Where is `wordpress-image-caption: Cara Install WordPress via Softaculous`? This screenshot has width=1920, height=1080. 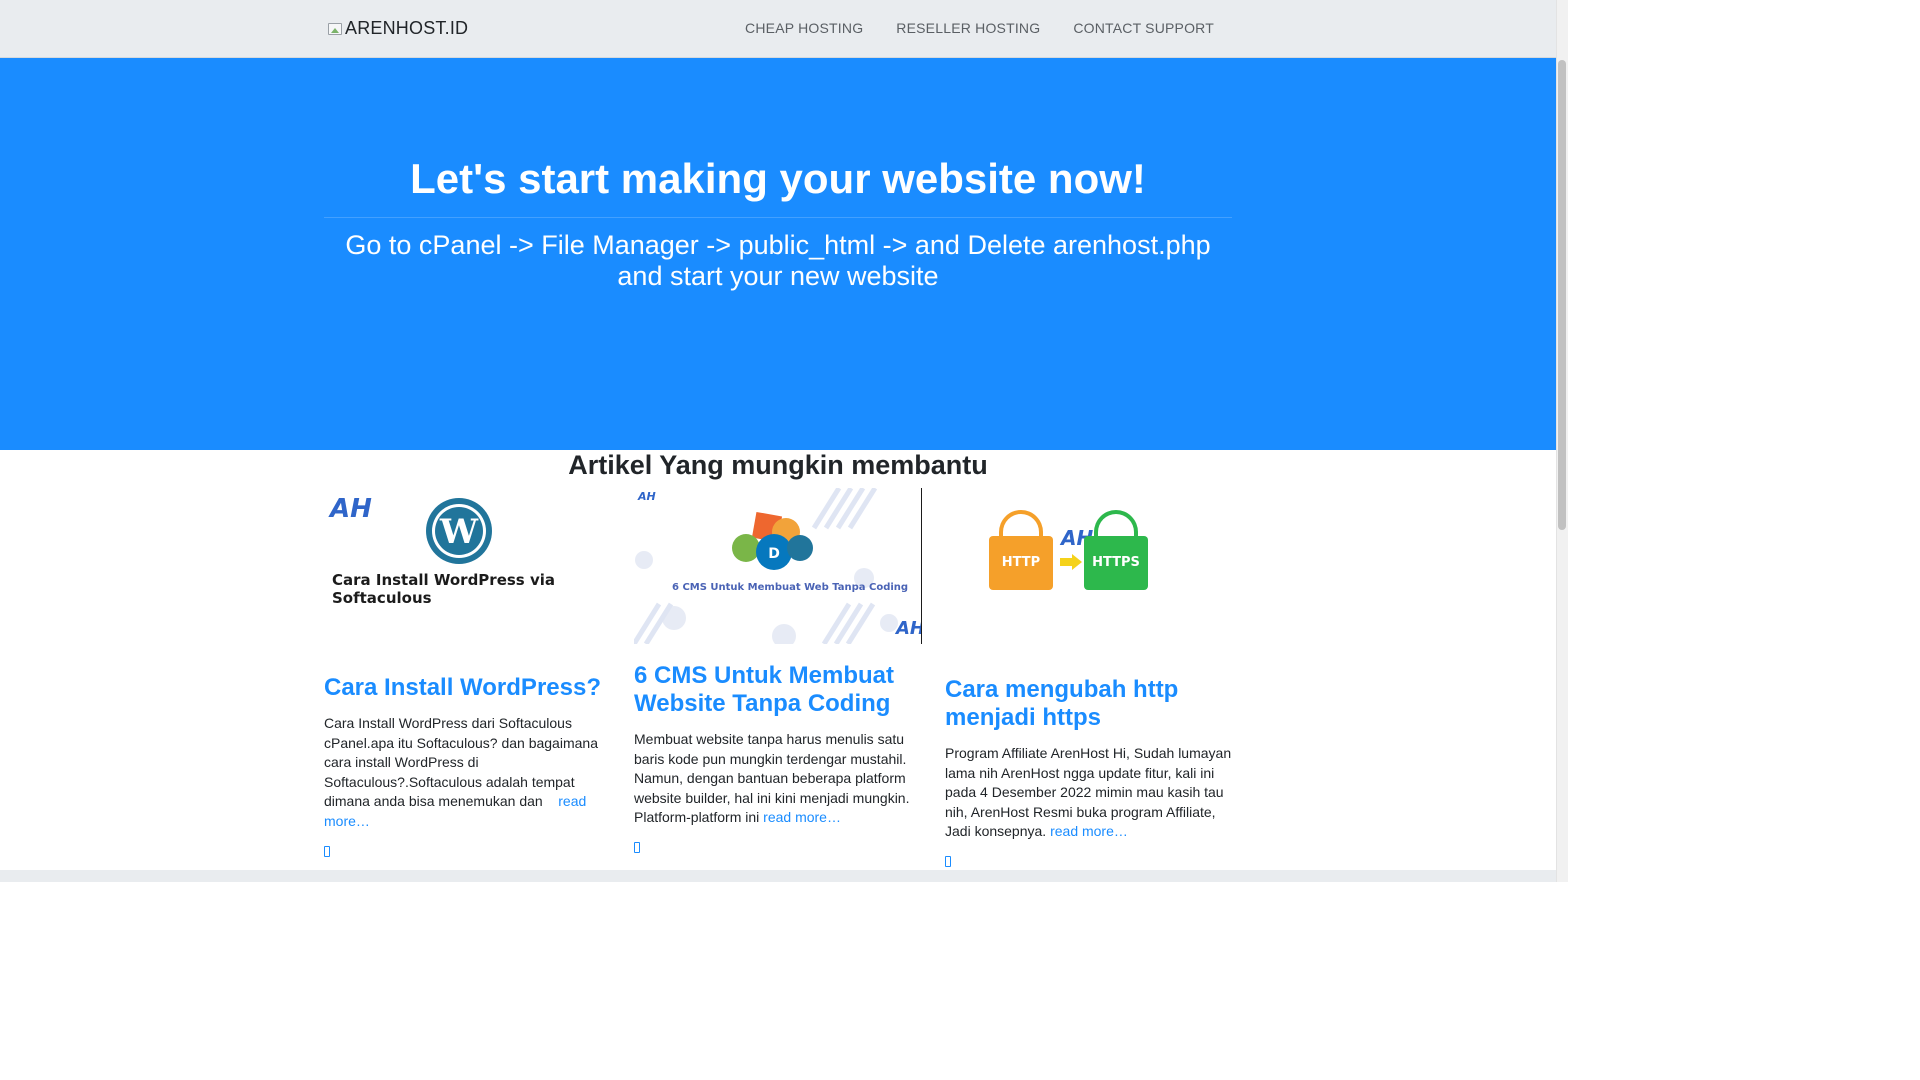 wordpress-image-caption: Cara Install WordPress via Softaculous is located at coordinates (443, 589).